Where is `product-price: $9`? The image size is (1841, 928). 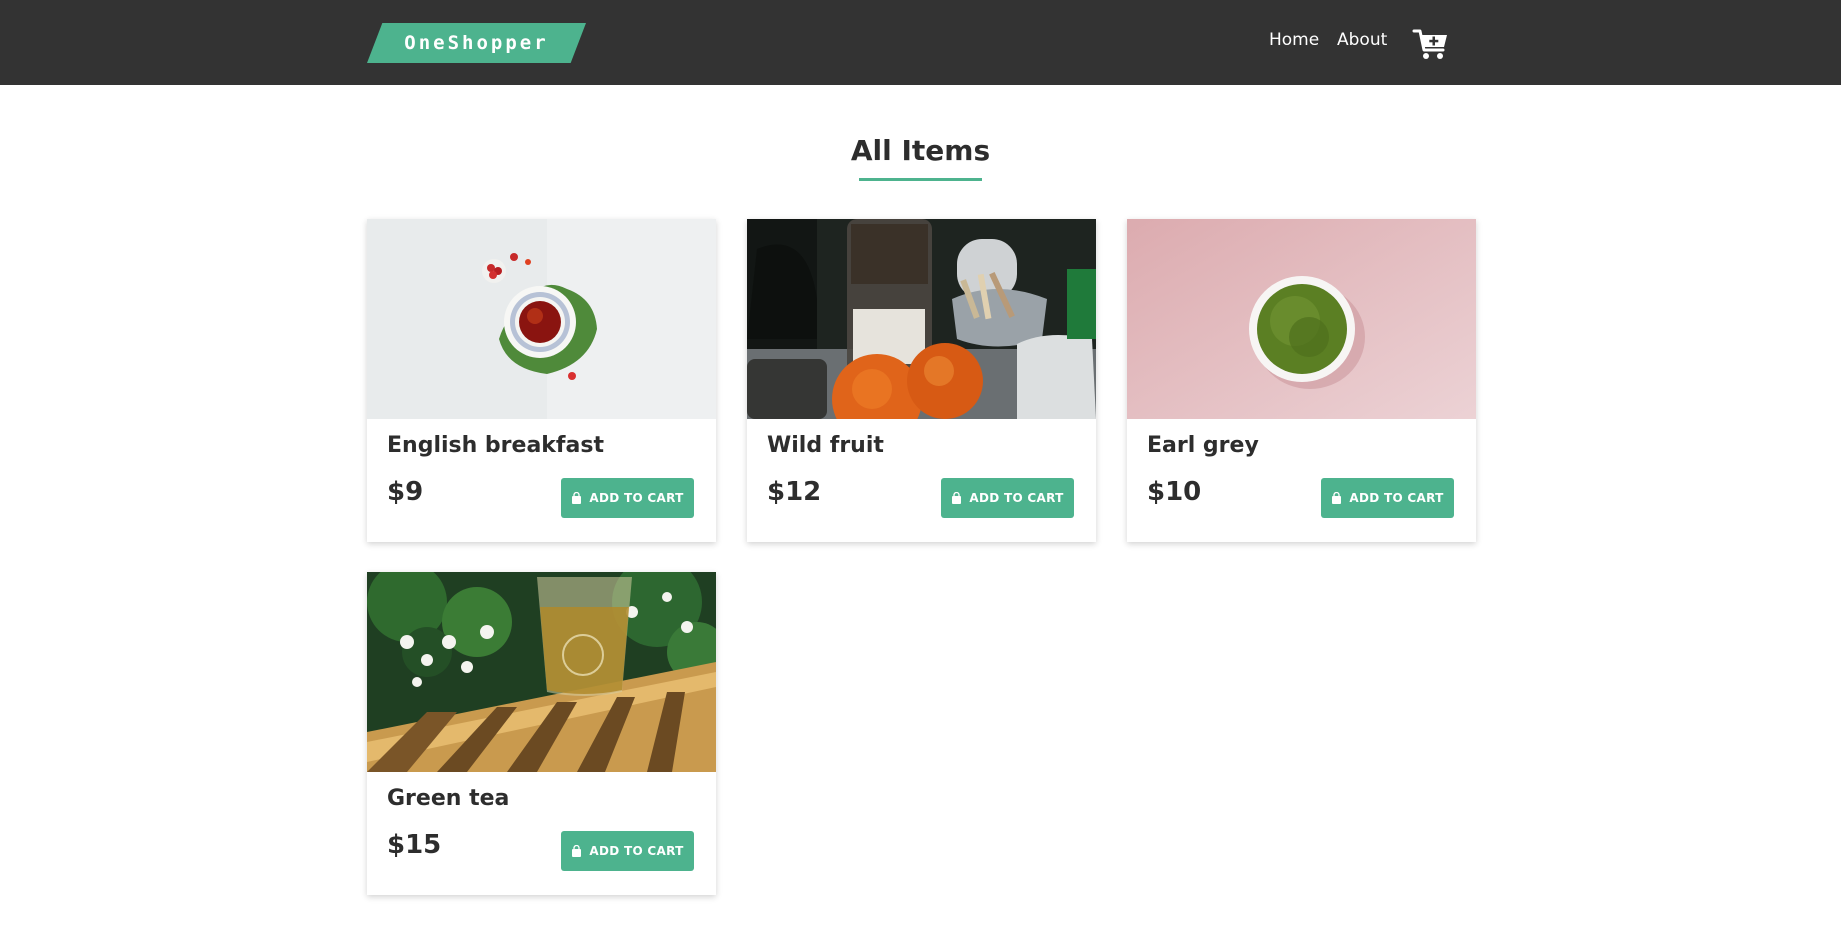 product-price: $9 is located at coordinates (405, 492).